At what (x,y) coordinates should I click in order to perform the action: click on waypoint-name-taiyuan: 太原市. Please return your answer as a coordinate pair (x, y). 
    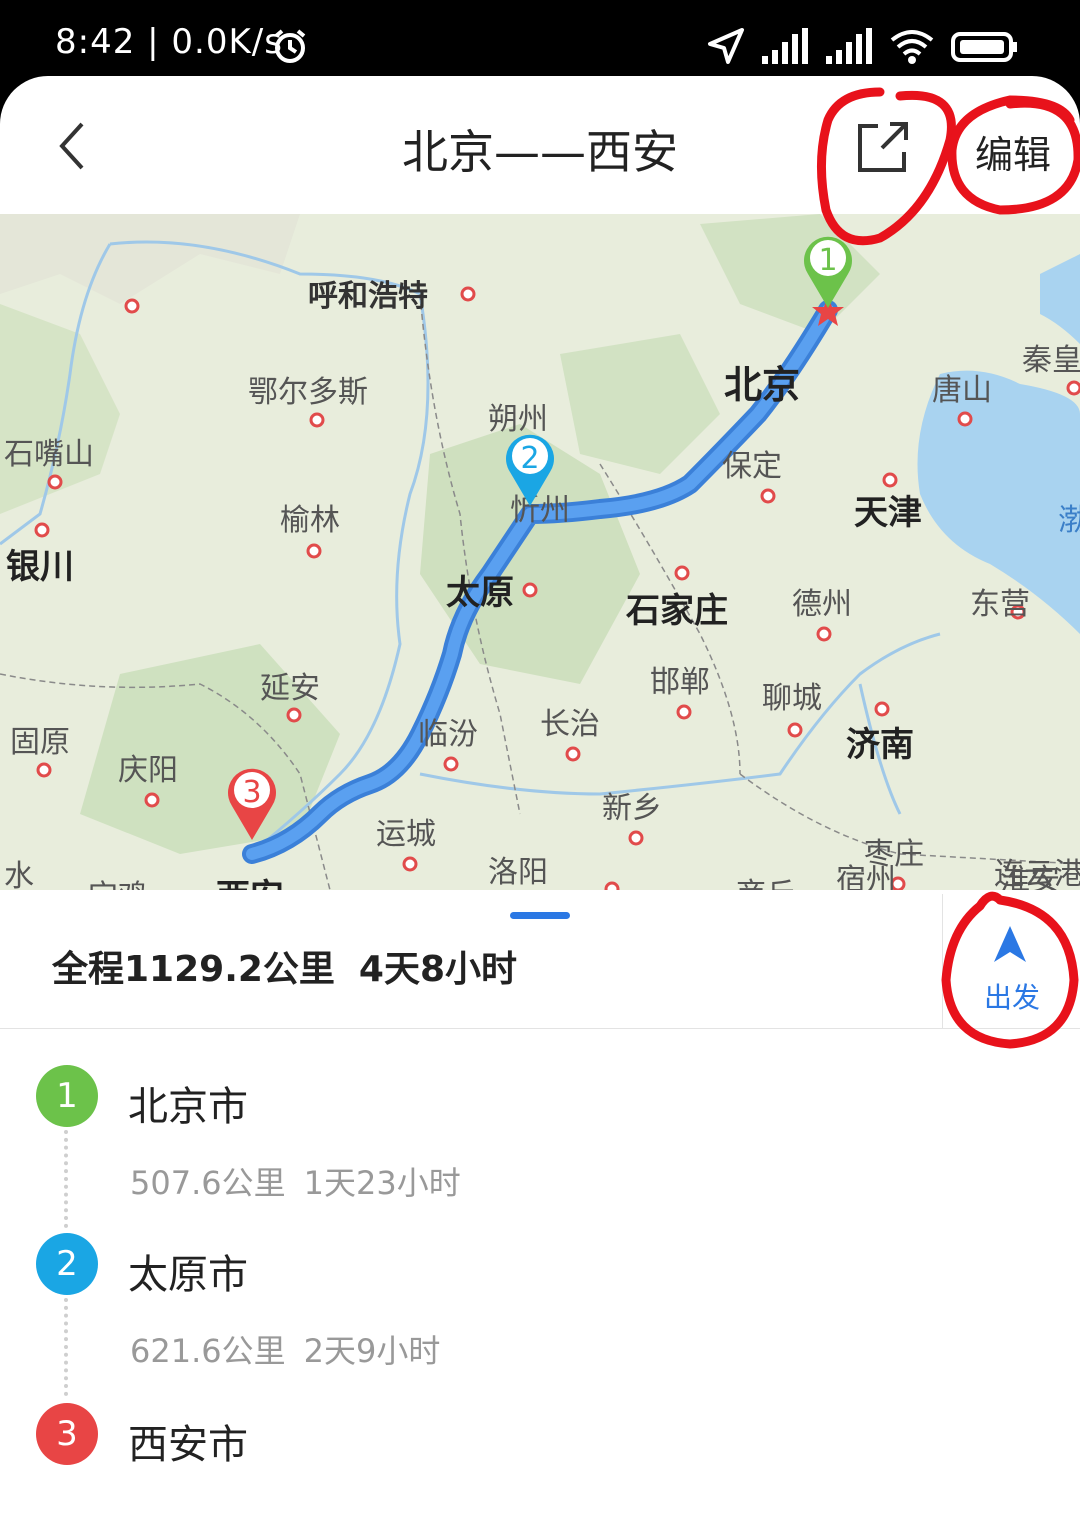
    Looking at the image, I should click on (188, 1271).